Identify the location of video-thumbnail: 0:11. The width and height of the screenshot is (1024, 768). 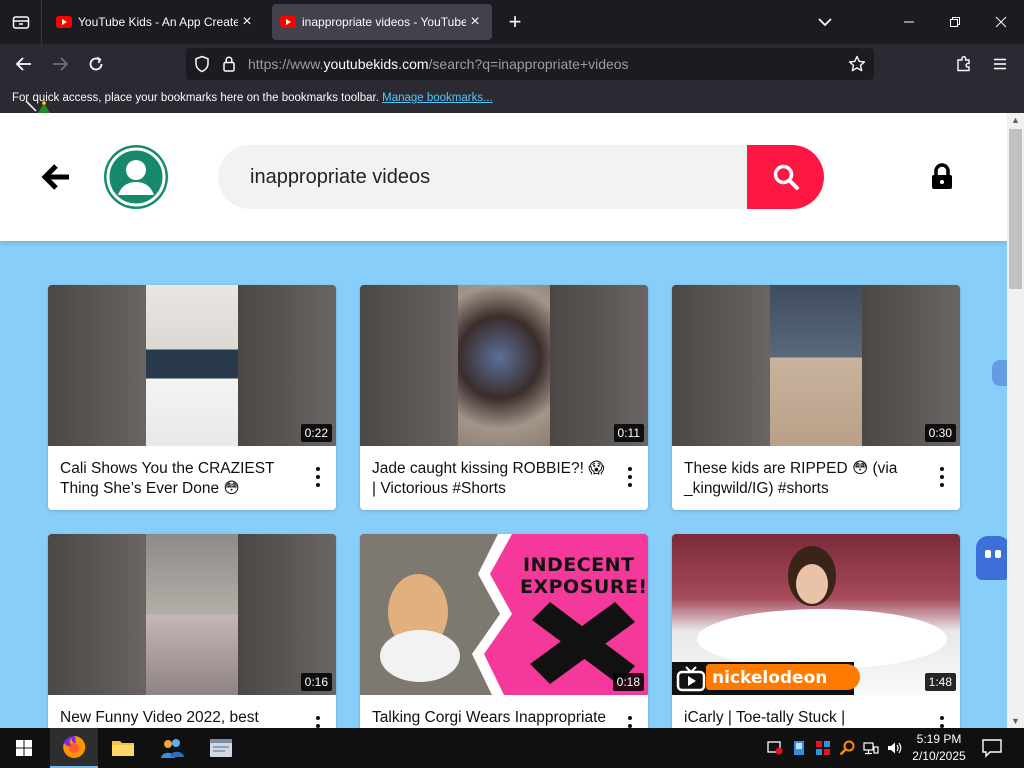
(504, 365).